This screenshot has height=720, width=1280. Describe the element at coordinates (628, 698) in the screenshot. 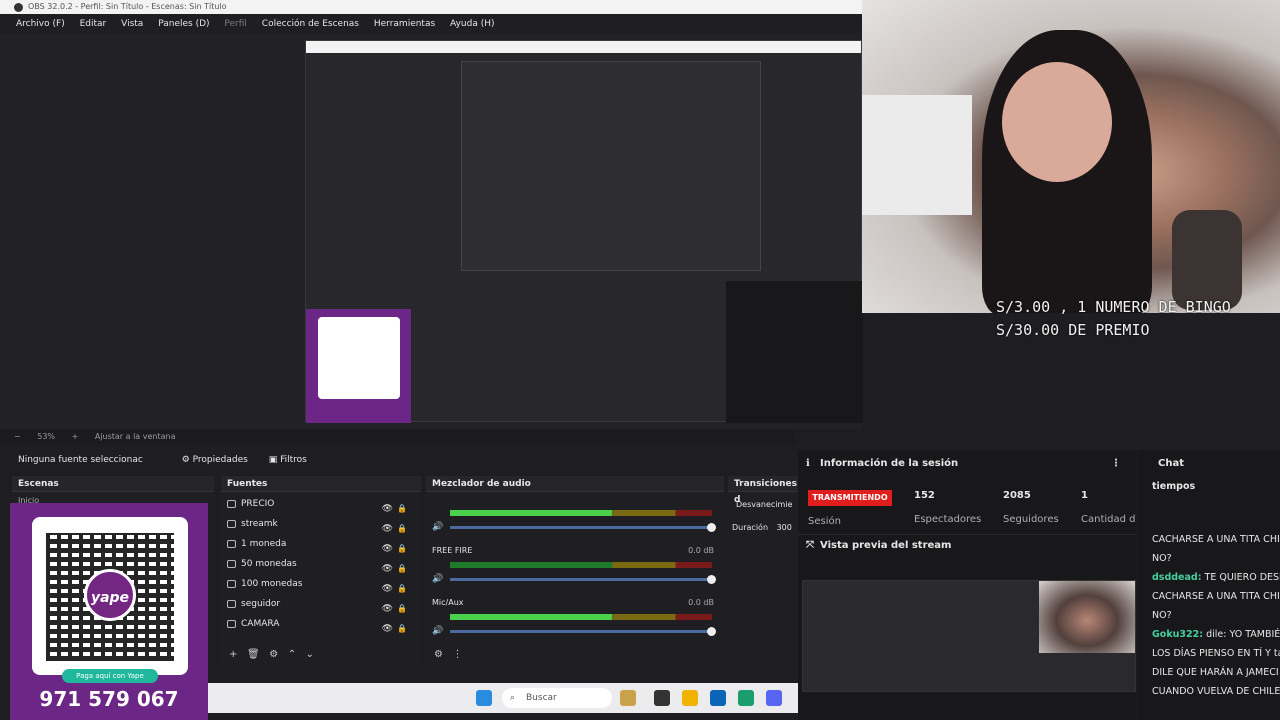

I see `widgets-icon` at that location.